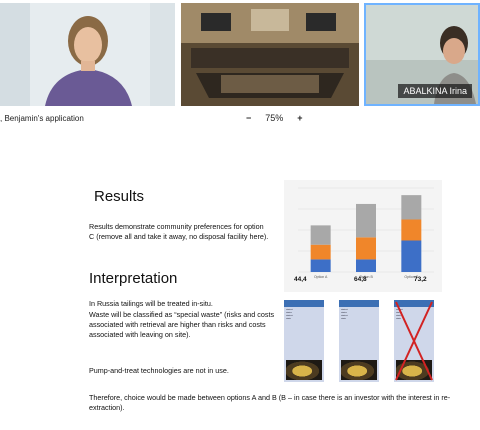  Describe the element at coordinates (299, 118) in the screenshot. I see `zoom-in-button: +` at that location.